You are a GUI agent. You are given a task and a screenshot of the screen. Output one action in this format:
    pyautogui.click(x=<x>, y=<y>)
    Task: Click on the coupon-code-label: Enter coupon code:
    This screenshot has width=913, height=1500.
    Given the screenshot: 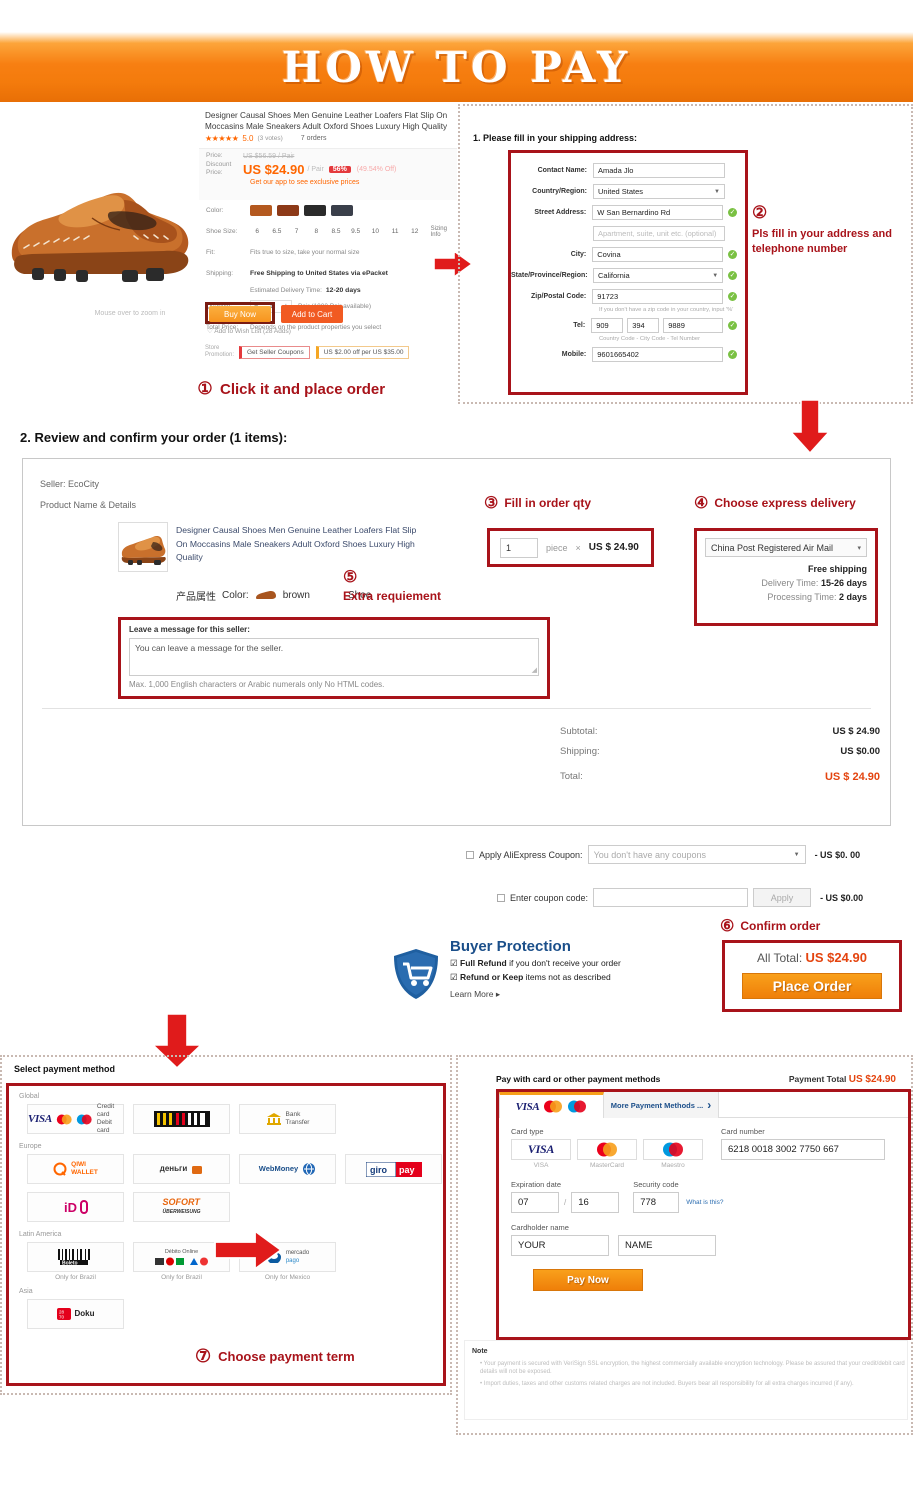 What is the action you would take?
    pyautogui.click(x=549, y=897)
    